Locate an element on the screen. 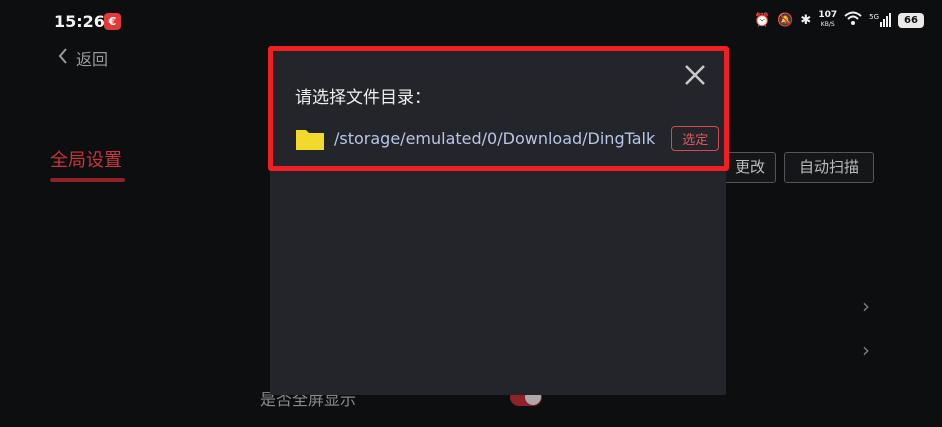 Image resolution: width=942 pixels, height=427 pixels. signal-icon: 5G is located at coordinates (880, 20).